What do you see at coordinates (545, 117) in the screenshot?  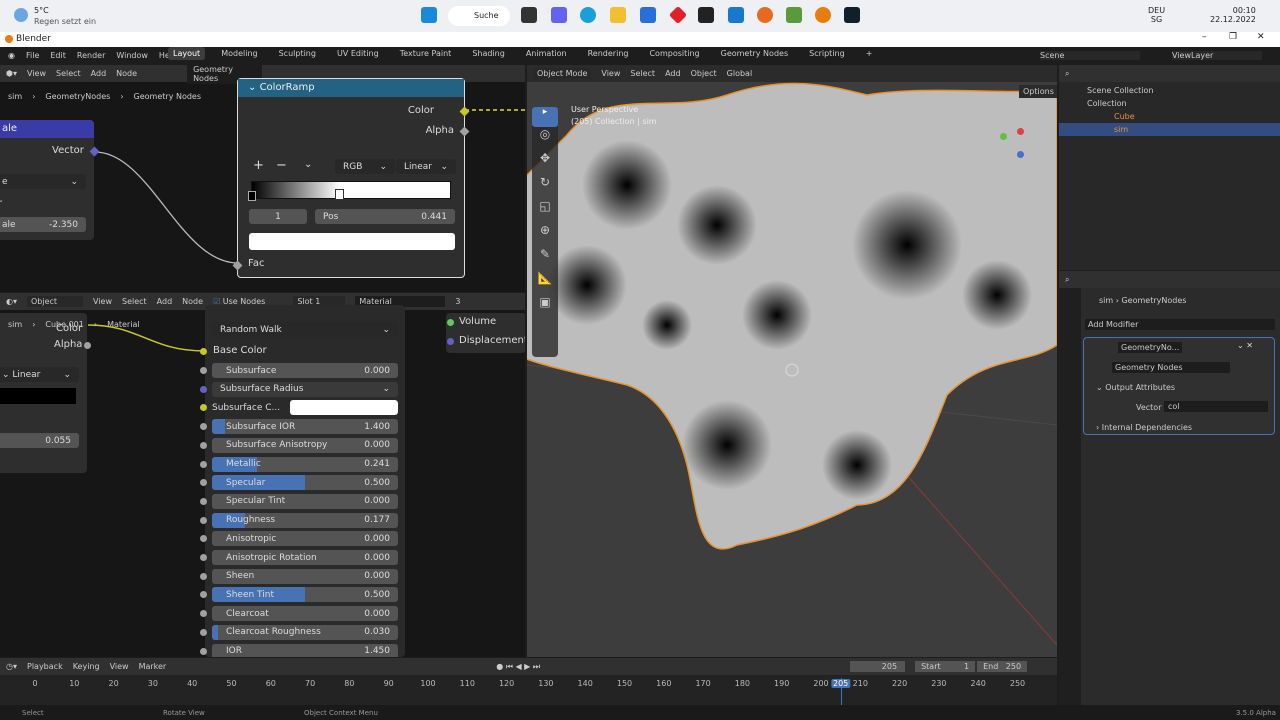 I see `select-tool-icon: ▸` at bounding box center [545, 117].